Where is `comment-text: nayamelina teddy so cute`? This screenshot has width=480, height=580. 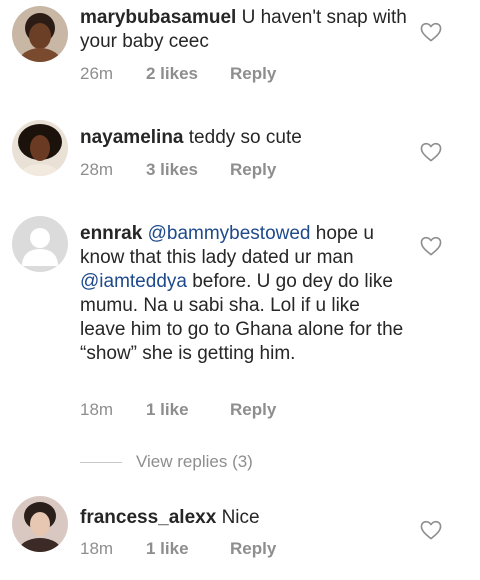 comment-text: nayamelina teddy so cute is located at coordinates (245, 138).